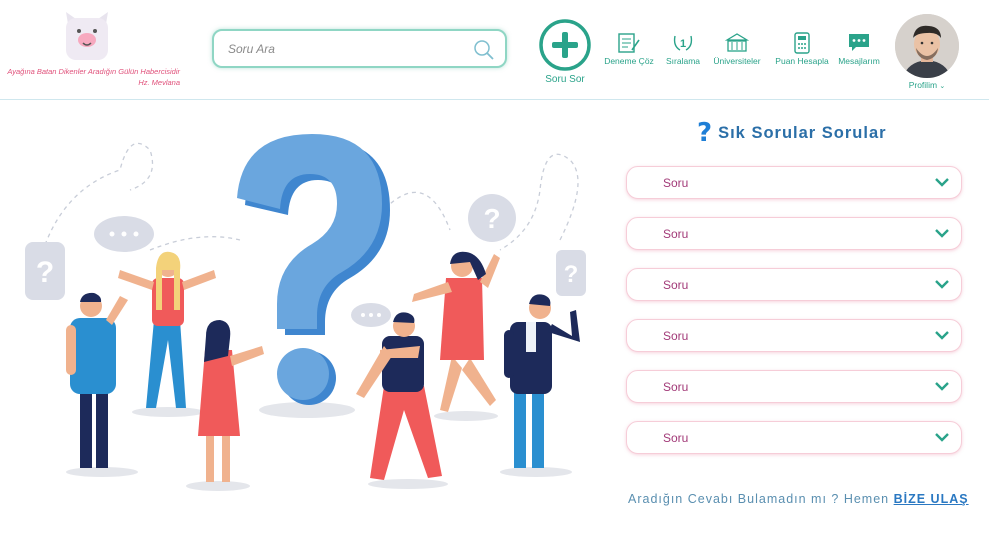 The width and height of the screenshot is (989, 556). I want to click on llama-logo-icon, so click(87, 36).